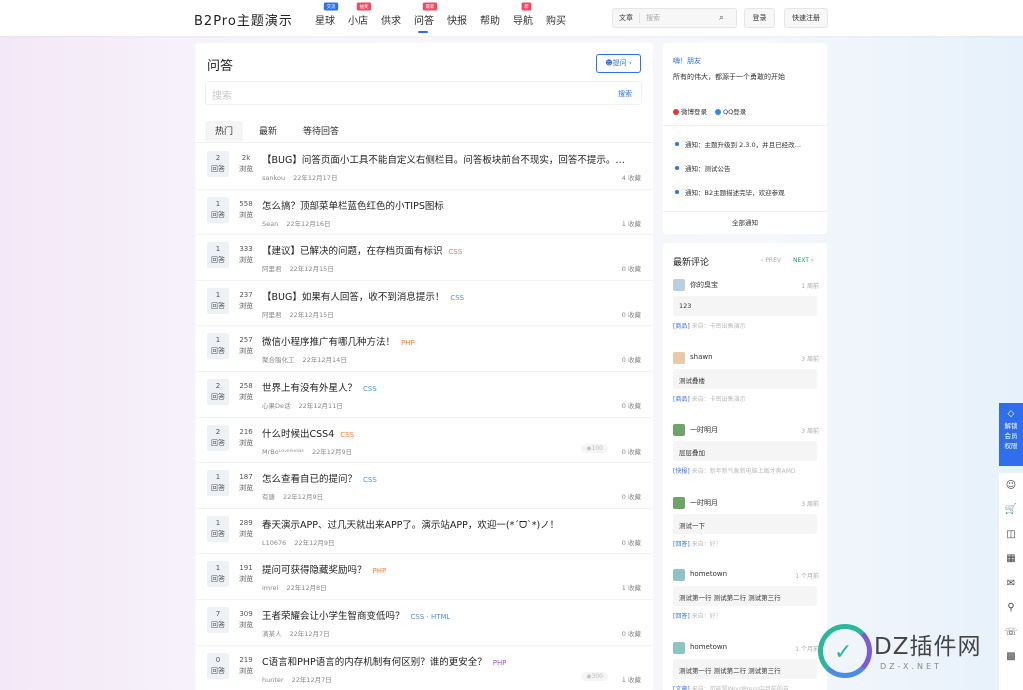  Describe the element at coordinates (457, 19) in the screenshot. I see `nav-item: 快报` at that location.